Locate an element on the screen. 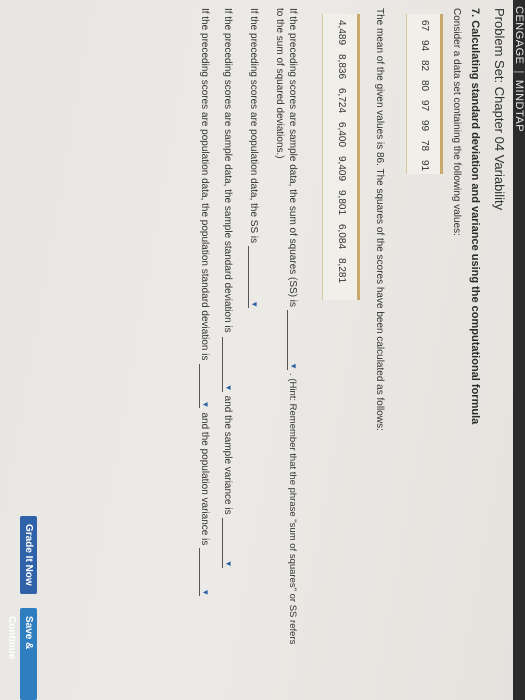 The width and height of the screenshot is (525, 700). data-values-table: 67 94 82 80 97 99 78 91 is located at coordinates (424, 94).